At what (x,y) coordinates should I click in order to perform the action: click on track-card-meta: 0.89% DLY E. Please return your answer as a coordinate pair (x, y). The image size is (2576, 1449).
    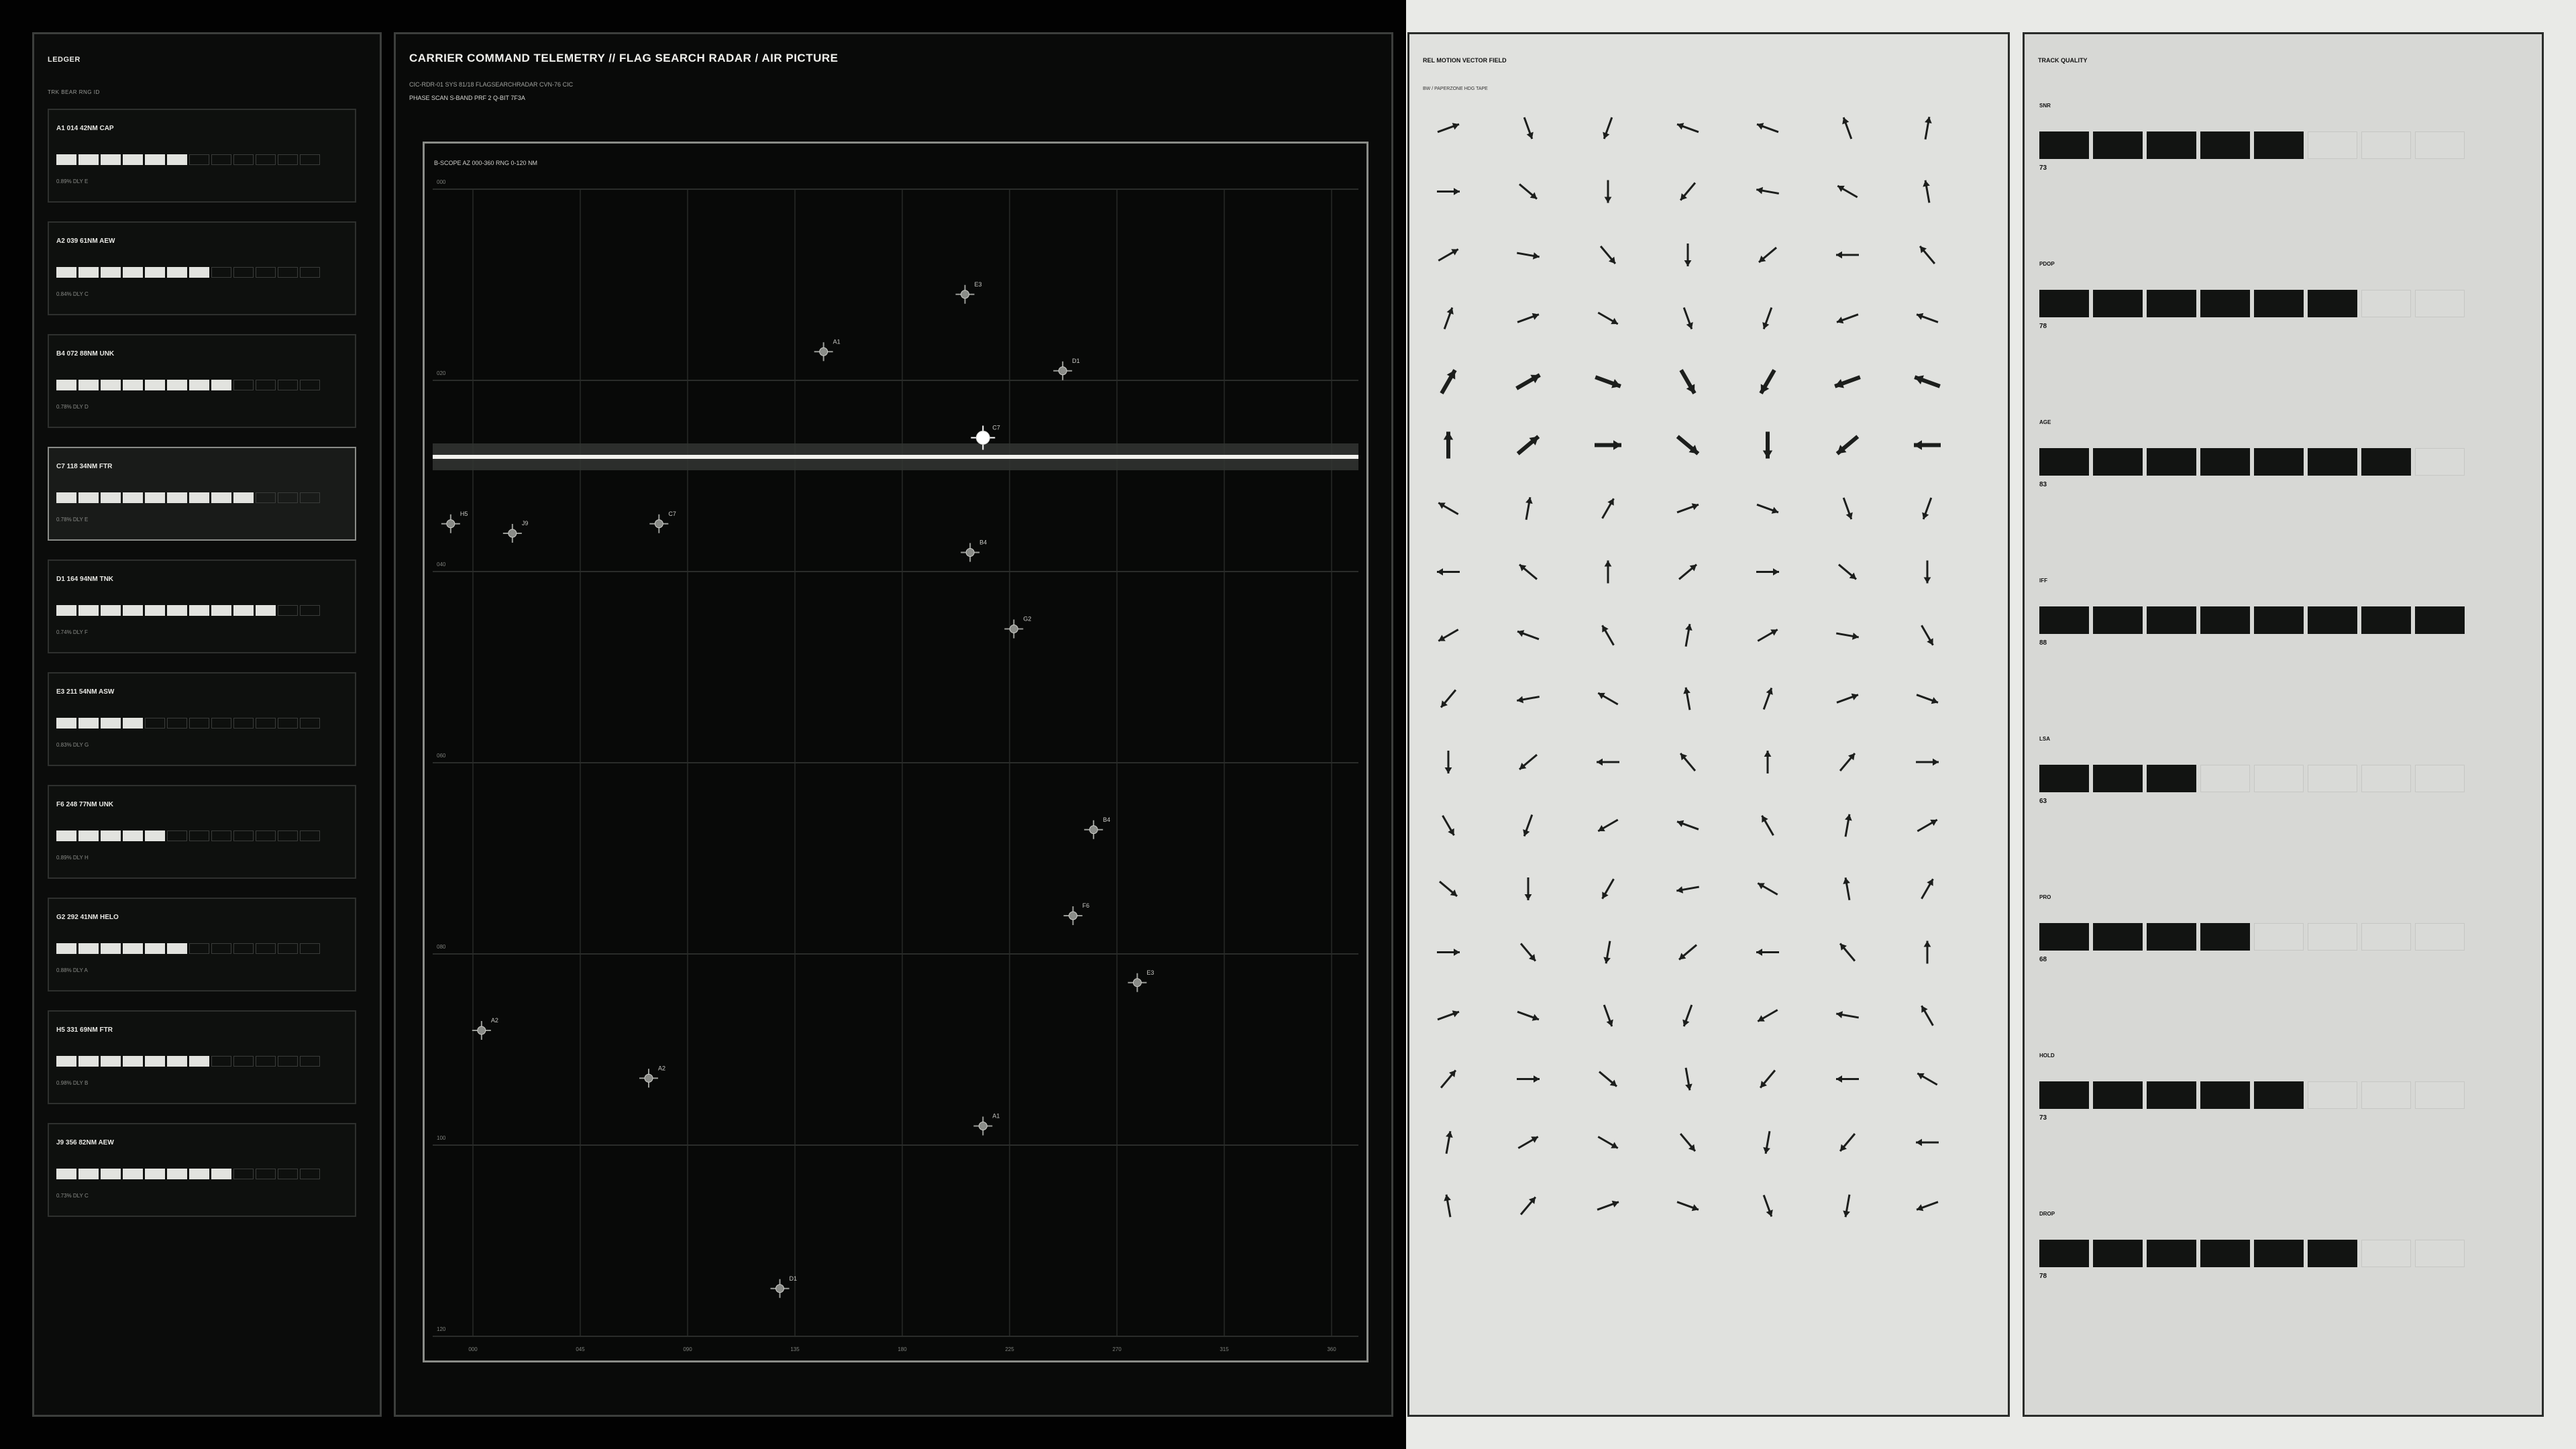
    Looking at the image, I should click on (72, 181).